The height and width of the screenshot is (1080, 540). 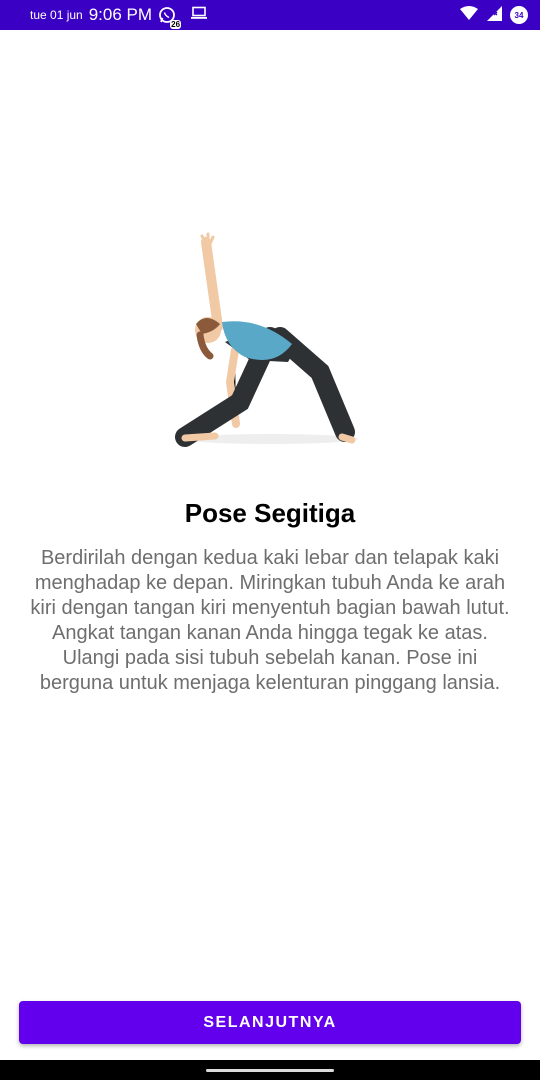 What do you see at coordinates (270, 15) in the screenshot?
I see `status-bar: tue 01 jun 9:06 PM 26 34` at bounding box center [270, 15].